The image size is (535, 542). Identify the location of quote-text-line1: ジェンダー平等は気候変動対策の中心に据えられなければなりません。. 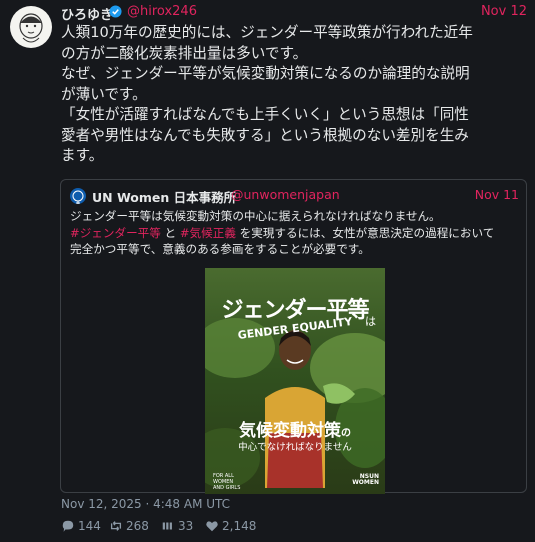
(255, 216).